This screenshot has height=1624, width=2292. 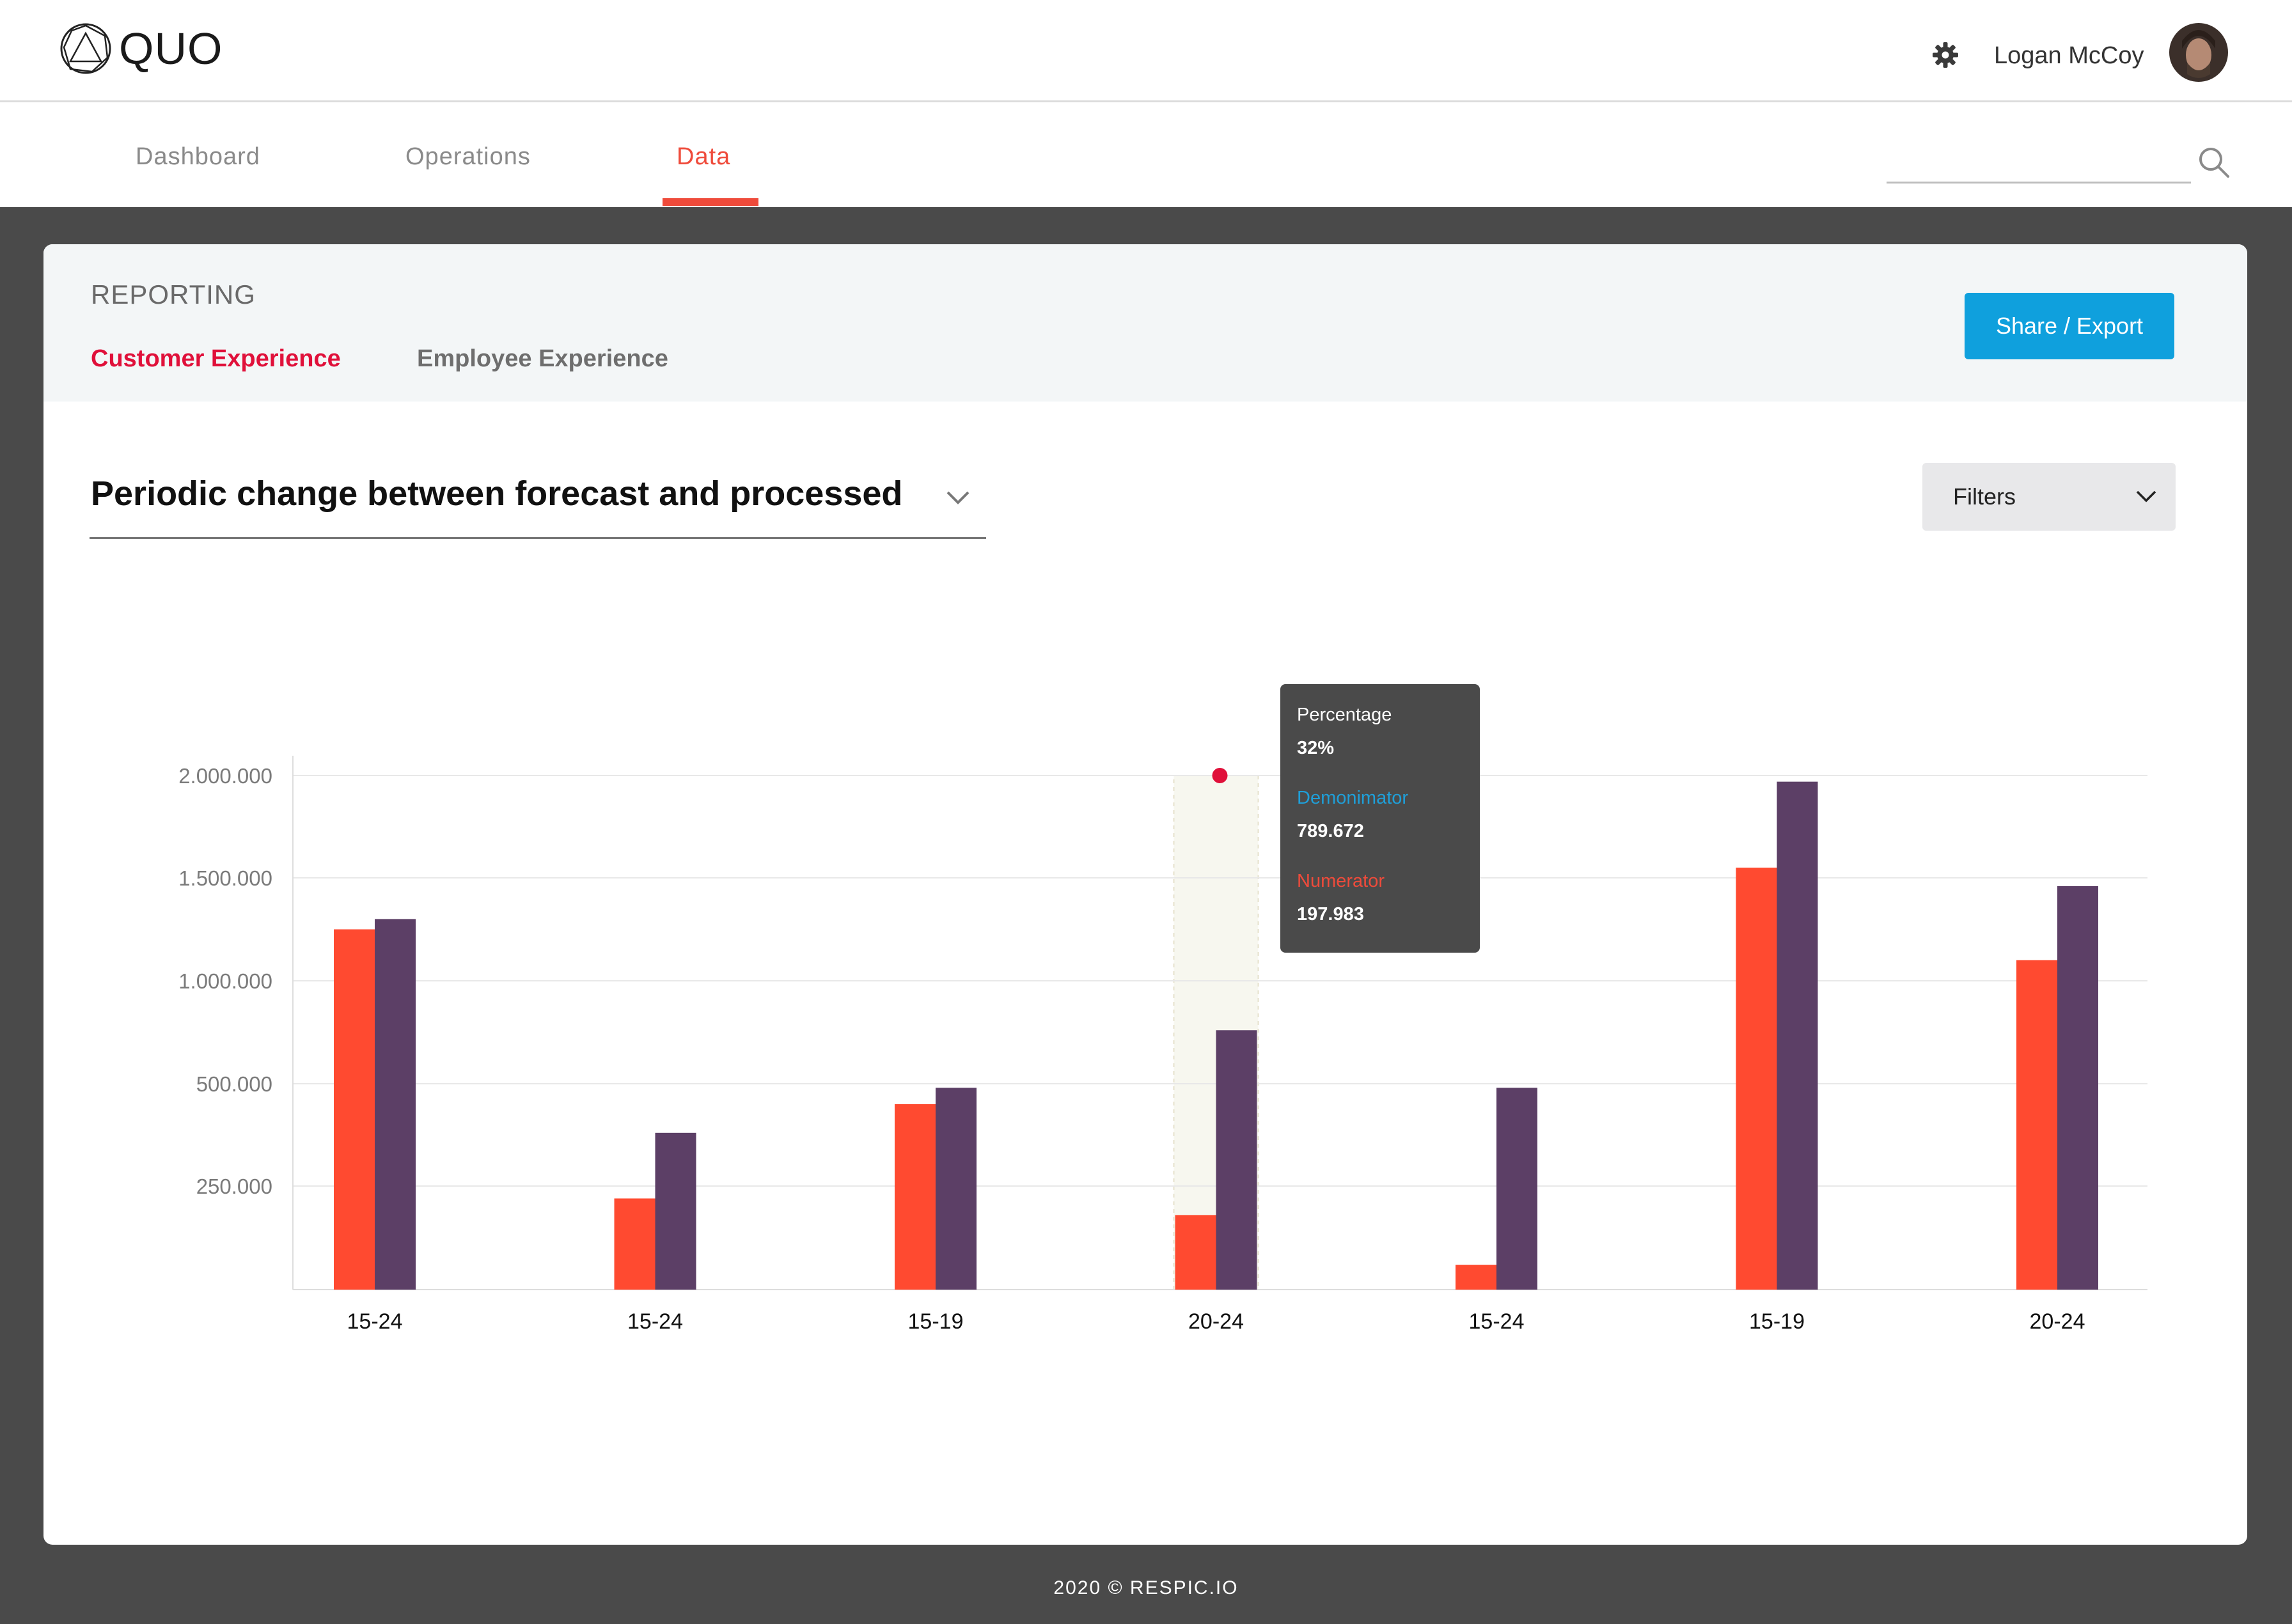 What do you see at coordinates (1146, 1587) in the screenshot?
I see `footer: 2020 © RESPIC.IO` at bounding box center [1146, 1587].